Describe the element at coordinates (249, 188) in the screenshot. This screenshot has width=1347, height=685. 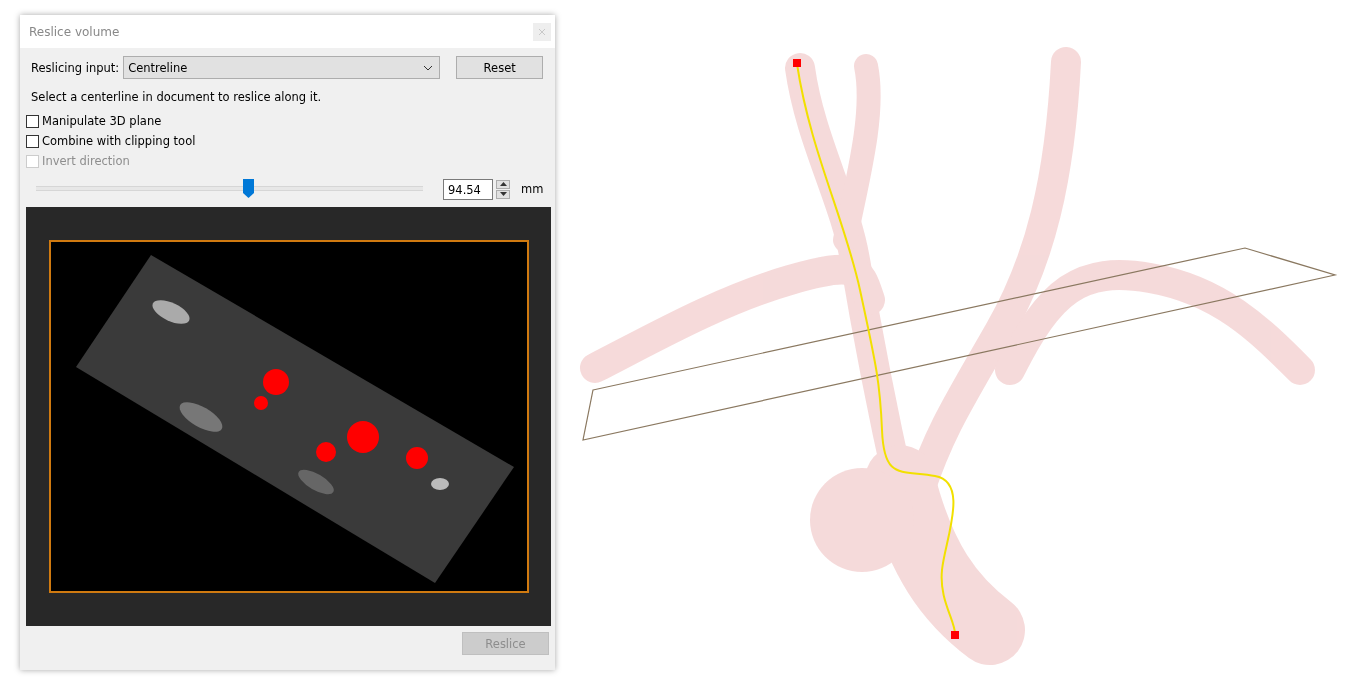
I see `slider-thumb` at that location.